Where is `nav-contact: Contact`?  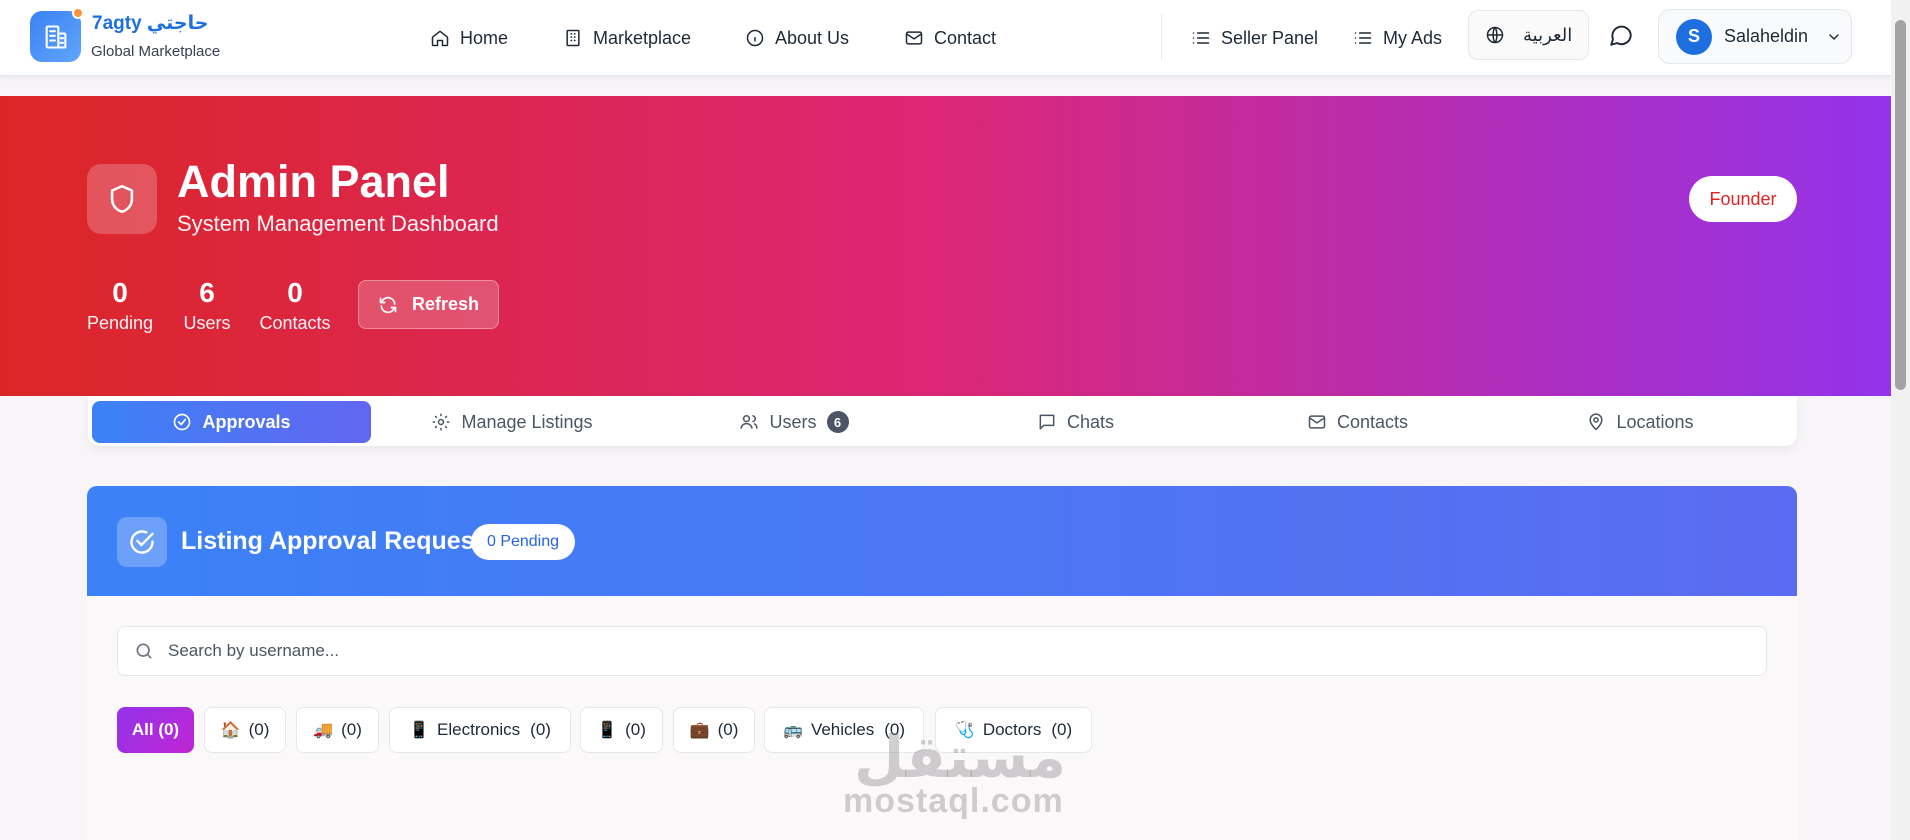 nav-contact: Contact is located at coordinates (950, 38).